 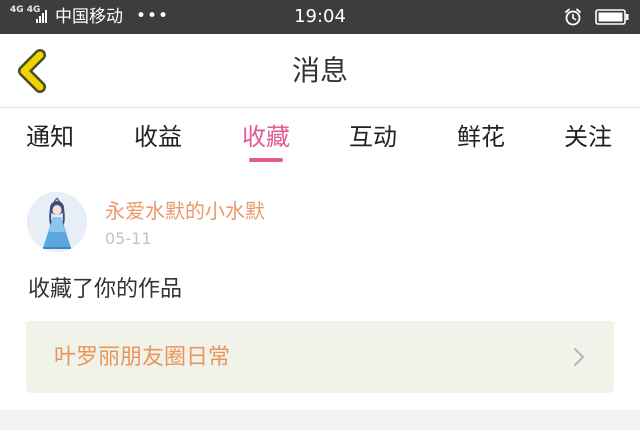 I want to click on clock: 19:04, so click(x=320, y=16).